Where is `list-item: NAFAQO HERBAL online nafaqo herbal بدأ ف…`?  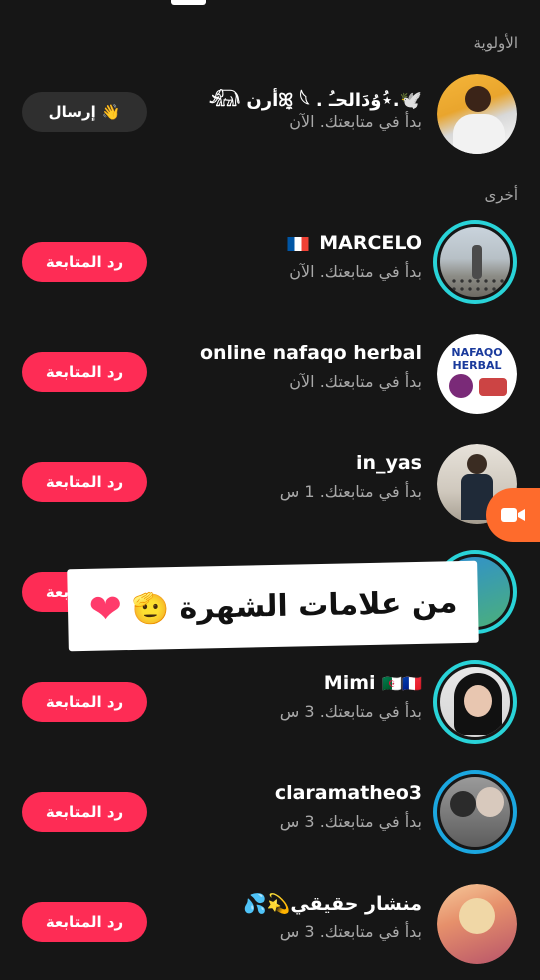 list-item: NAFAQO HERBAL online nafaqo herbal بدأ ف… is located at coordinates (270, 375).